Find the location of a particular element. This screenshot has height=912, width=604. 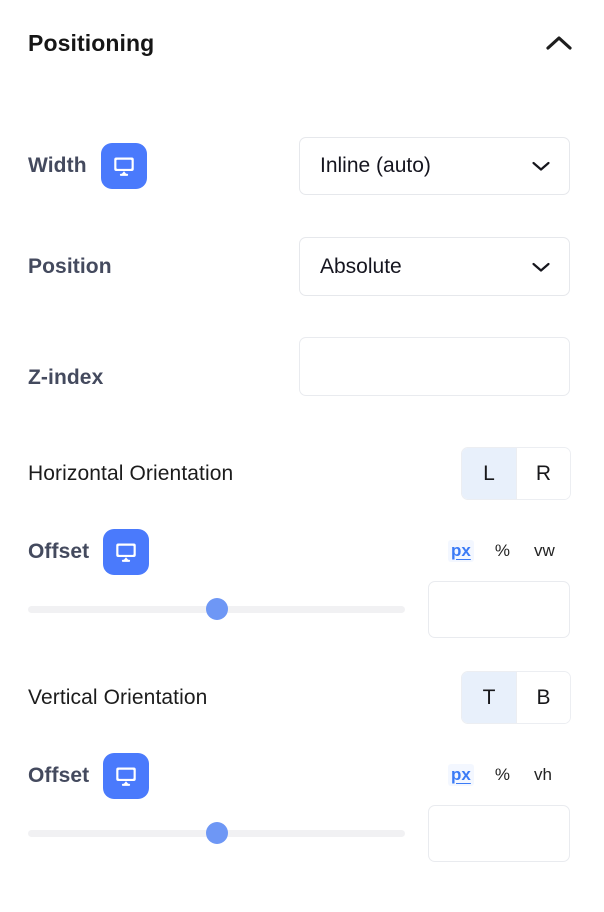

vertical-offset-unit-vh: vh is located at coordinates (543, 775).